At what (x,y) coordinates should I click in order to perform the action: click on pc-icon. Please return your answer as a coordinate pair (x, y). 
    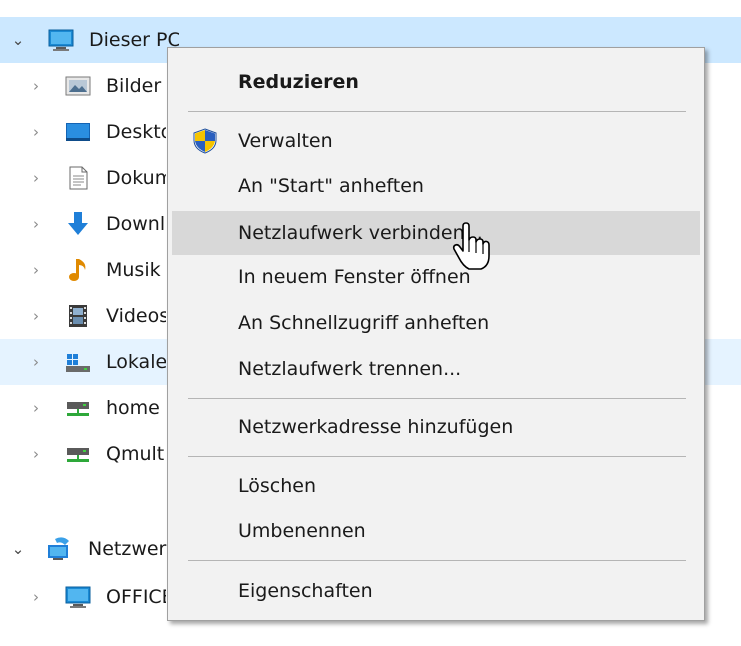
    Looking at the image, I should click on (61, 40).